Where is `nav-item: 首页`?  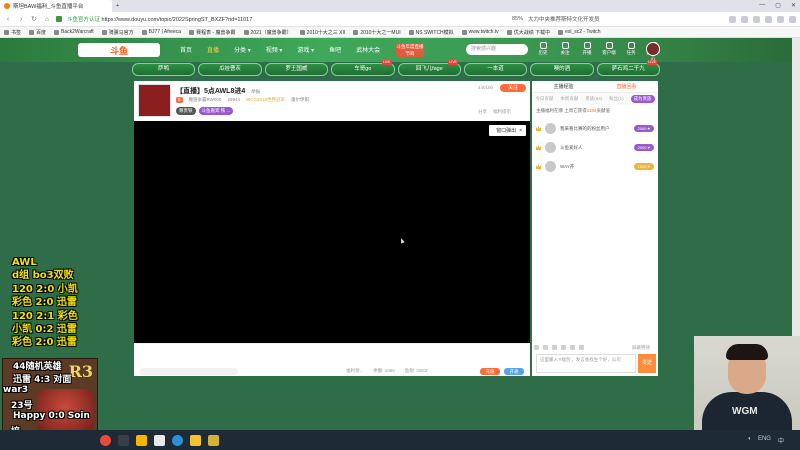 nav-item: 首页 is located at coordinates (186, 49).